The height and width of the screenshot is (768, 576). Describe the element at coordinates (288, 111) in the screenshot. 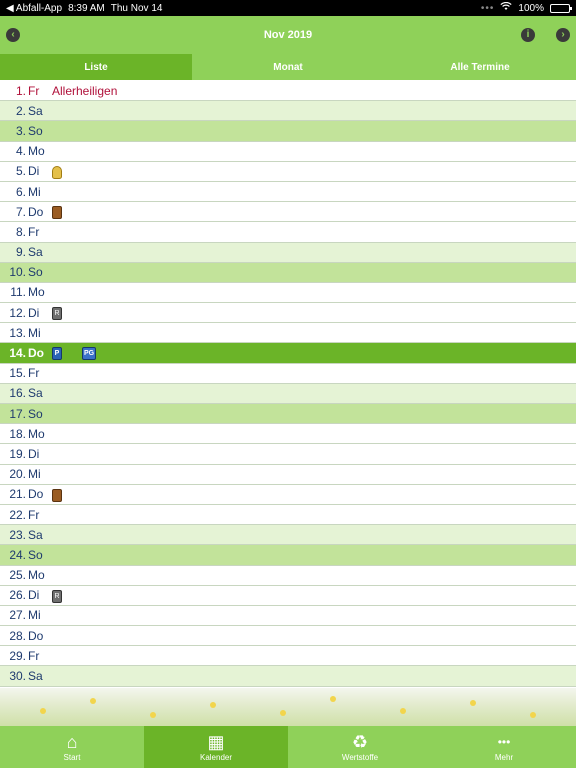

I see `day-row: 2. Sa` at that location.